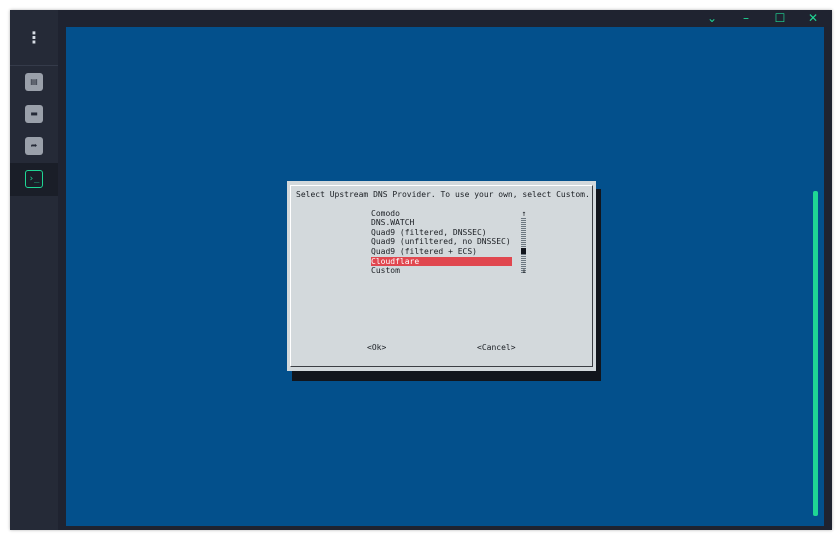 This screenshot has width=840, height=539. What do you see at coordinates (441, 213) in the screenshot?
I see `list-item: Comodo` at bounding box center [441, 213].